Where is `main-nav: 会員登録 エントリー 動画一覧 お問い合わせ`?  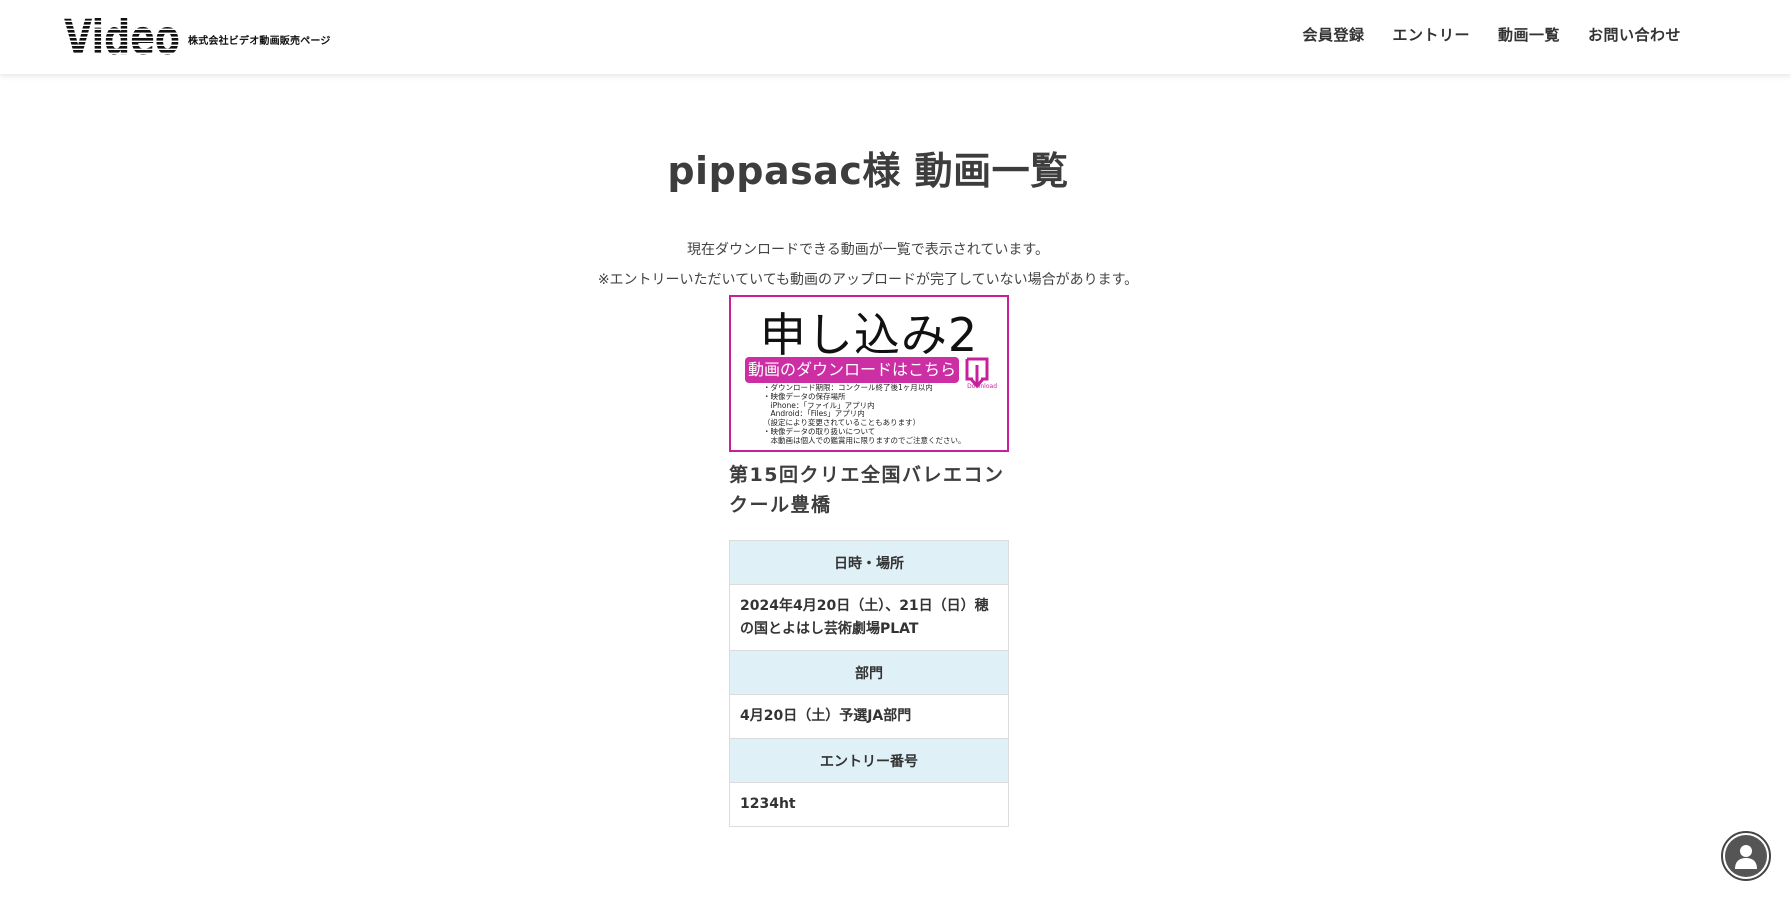 main-nav: 会員登録 エントリー 動画一覧 お問い合わせ is located at coordinates (1491, 34).